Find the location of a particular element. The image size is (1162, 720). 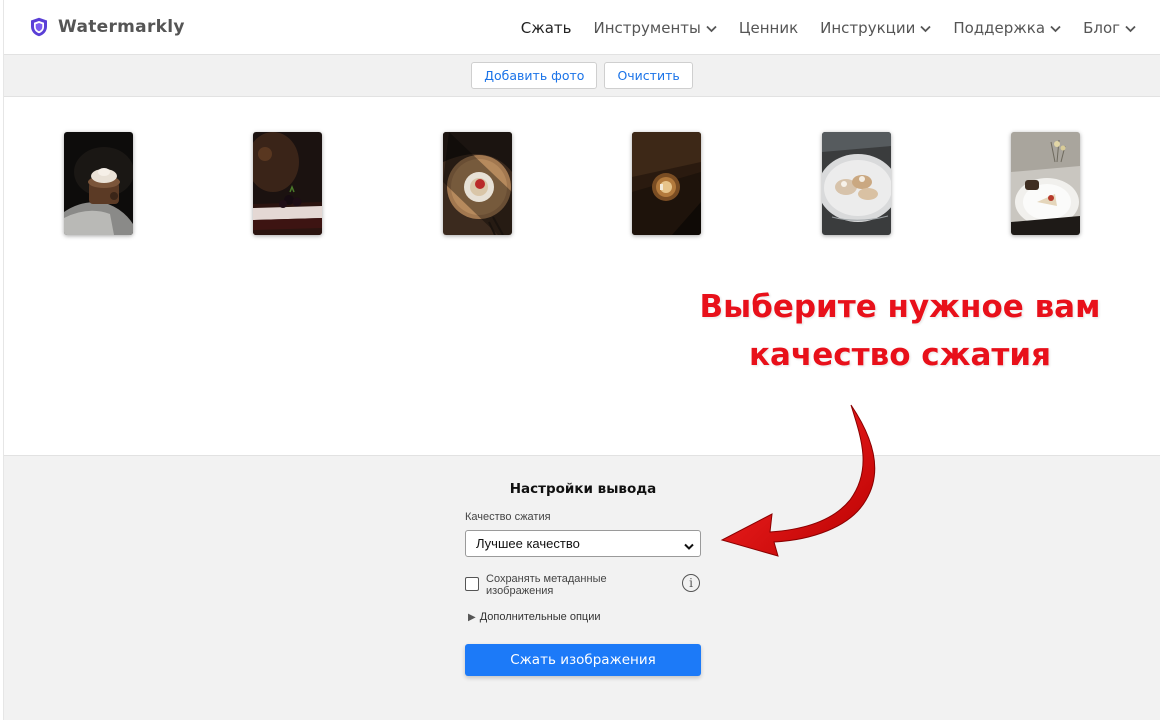

nav-item-label: Сжать is located at coordinates (546, 27).